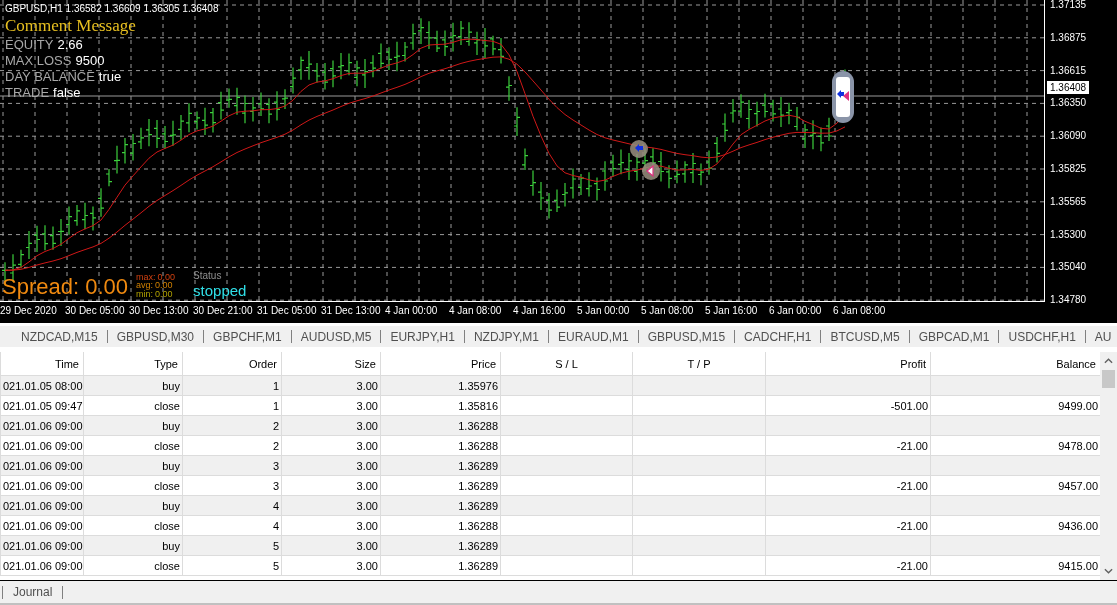 The width and height of the screenshot is (1117, 605). What do you see at coordinates (331, 364) in the screenshot?
I see `column-header: Size` at bounding box center [331, 364].